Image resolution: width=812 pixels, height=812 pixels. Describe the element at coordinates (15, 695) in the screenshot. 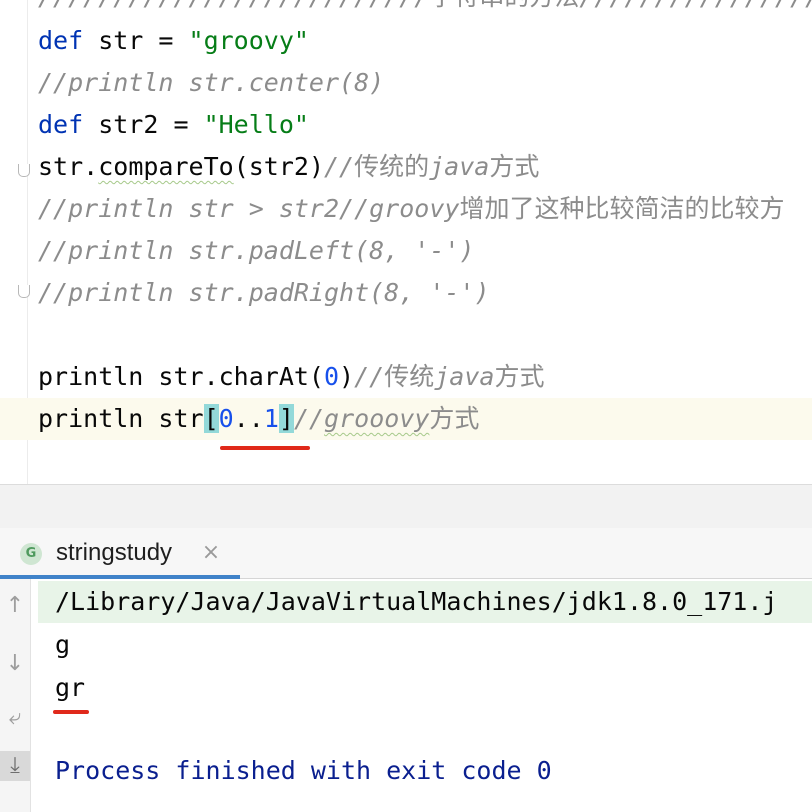

I see `console-toolbar: ↑ ↓ ⤶ ⤓` at that location.